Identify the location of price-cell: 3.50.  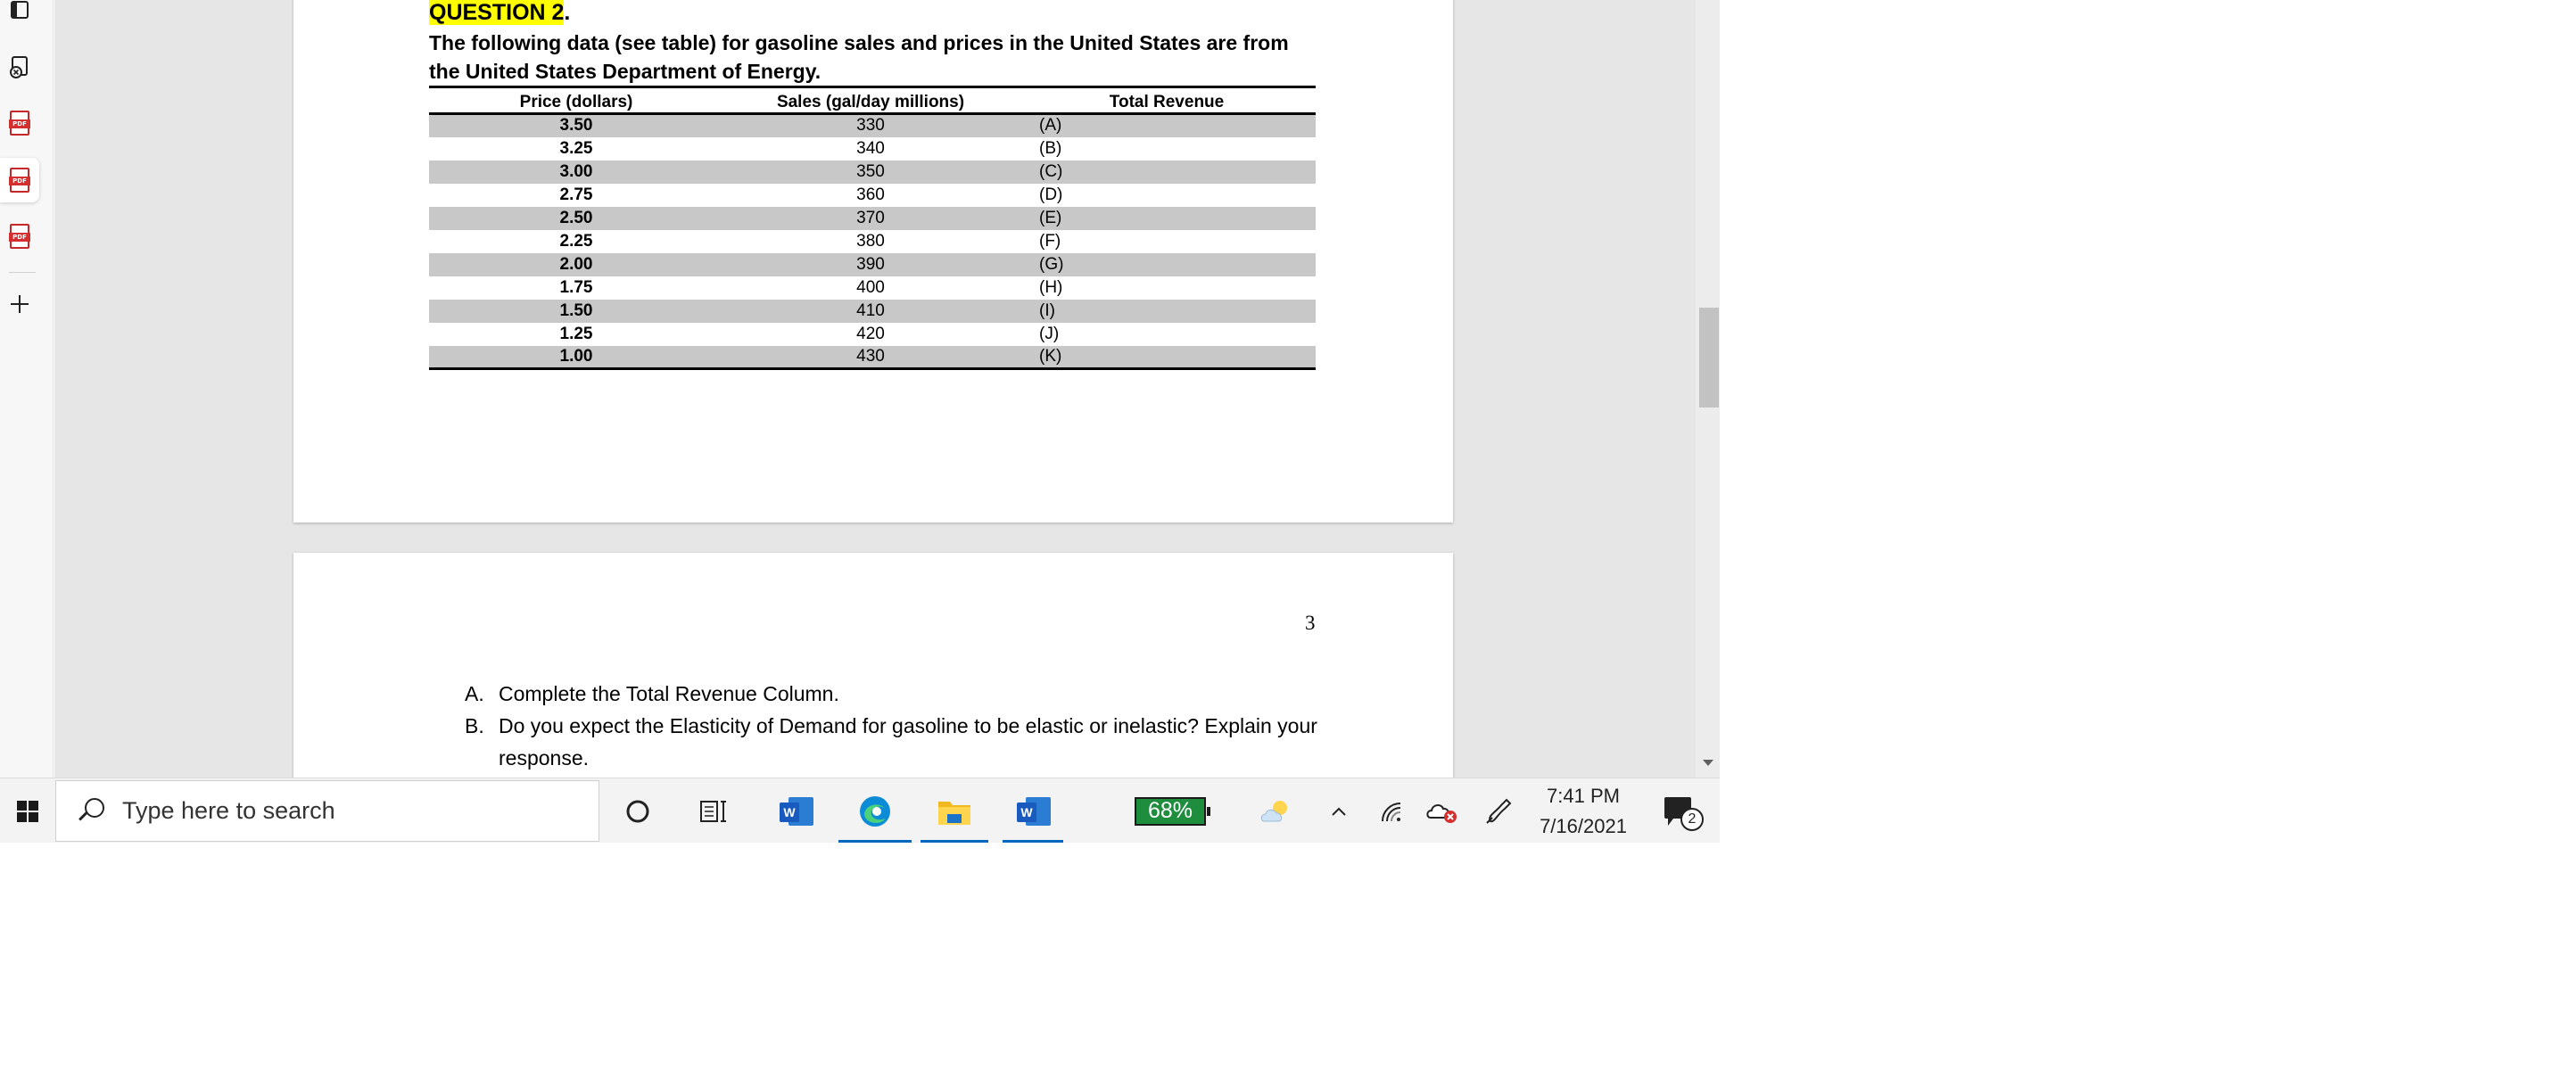
(576, 125).